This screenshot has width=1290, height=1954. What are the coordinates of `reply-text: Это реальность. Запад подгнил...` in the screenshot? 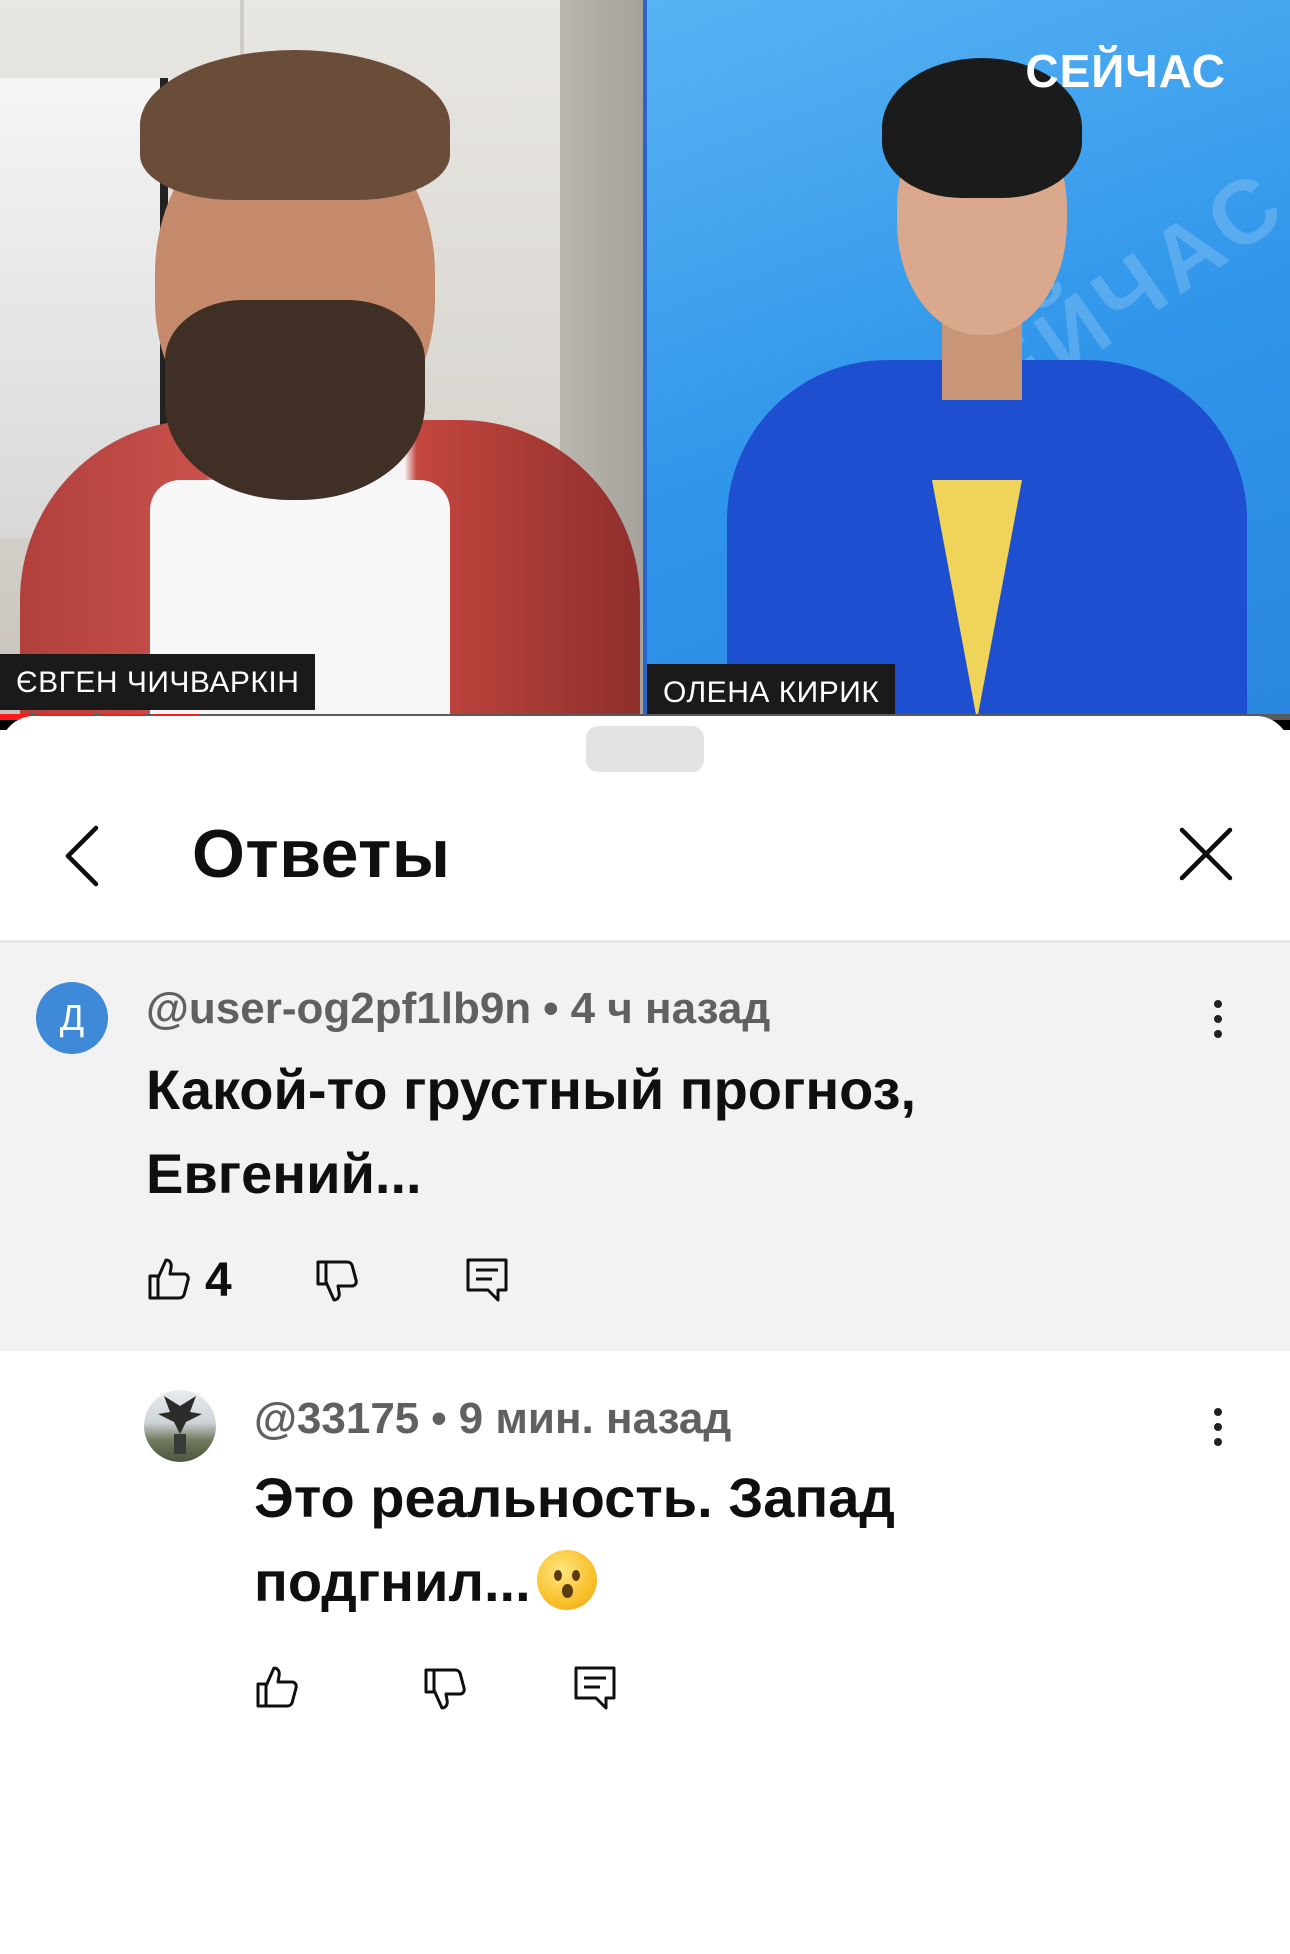 It's located at (574, 1540).